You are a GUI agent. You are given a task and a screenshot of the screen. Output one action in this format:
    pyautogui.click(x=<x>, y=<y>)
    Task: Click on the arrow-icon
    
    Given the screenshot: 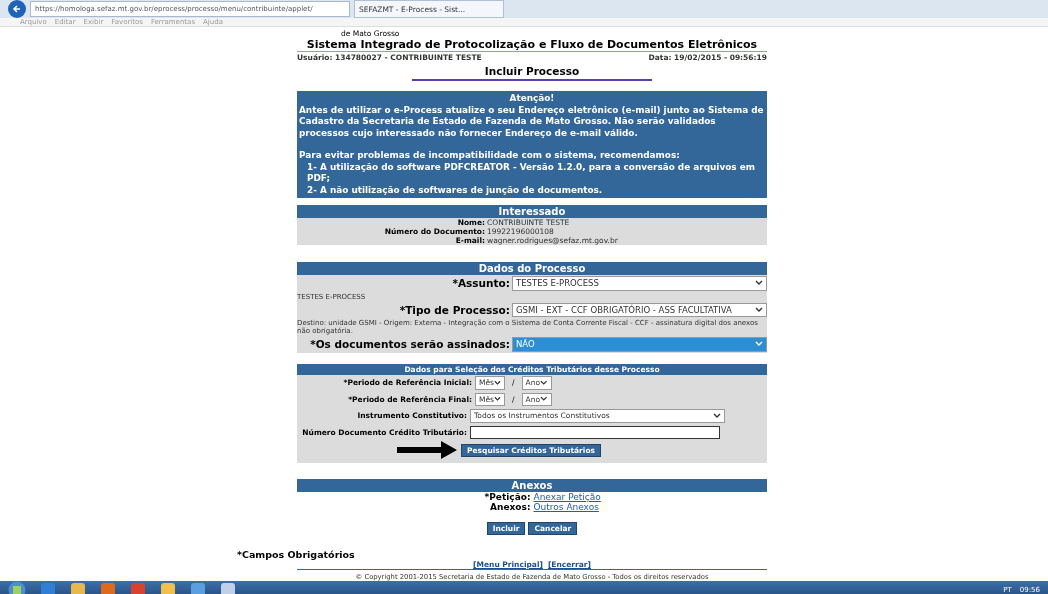 What is the action you would take?
    pyautogui.click(x=427, y=450)
    